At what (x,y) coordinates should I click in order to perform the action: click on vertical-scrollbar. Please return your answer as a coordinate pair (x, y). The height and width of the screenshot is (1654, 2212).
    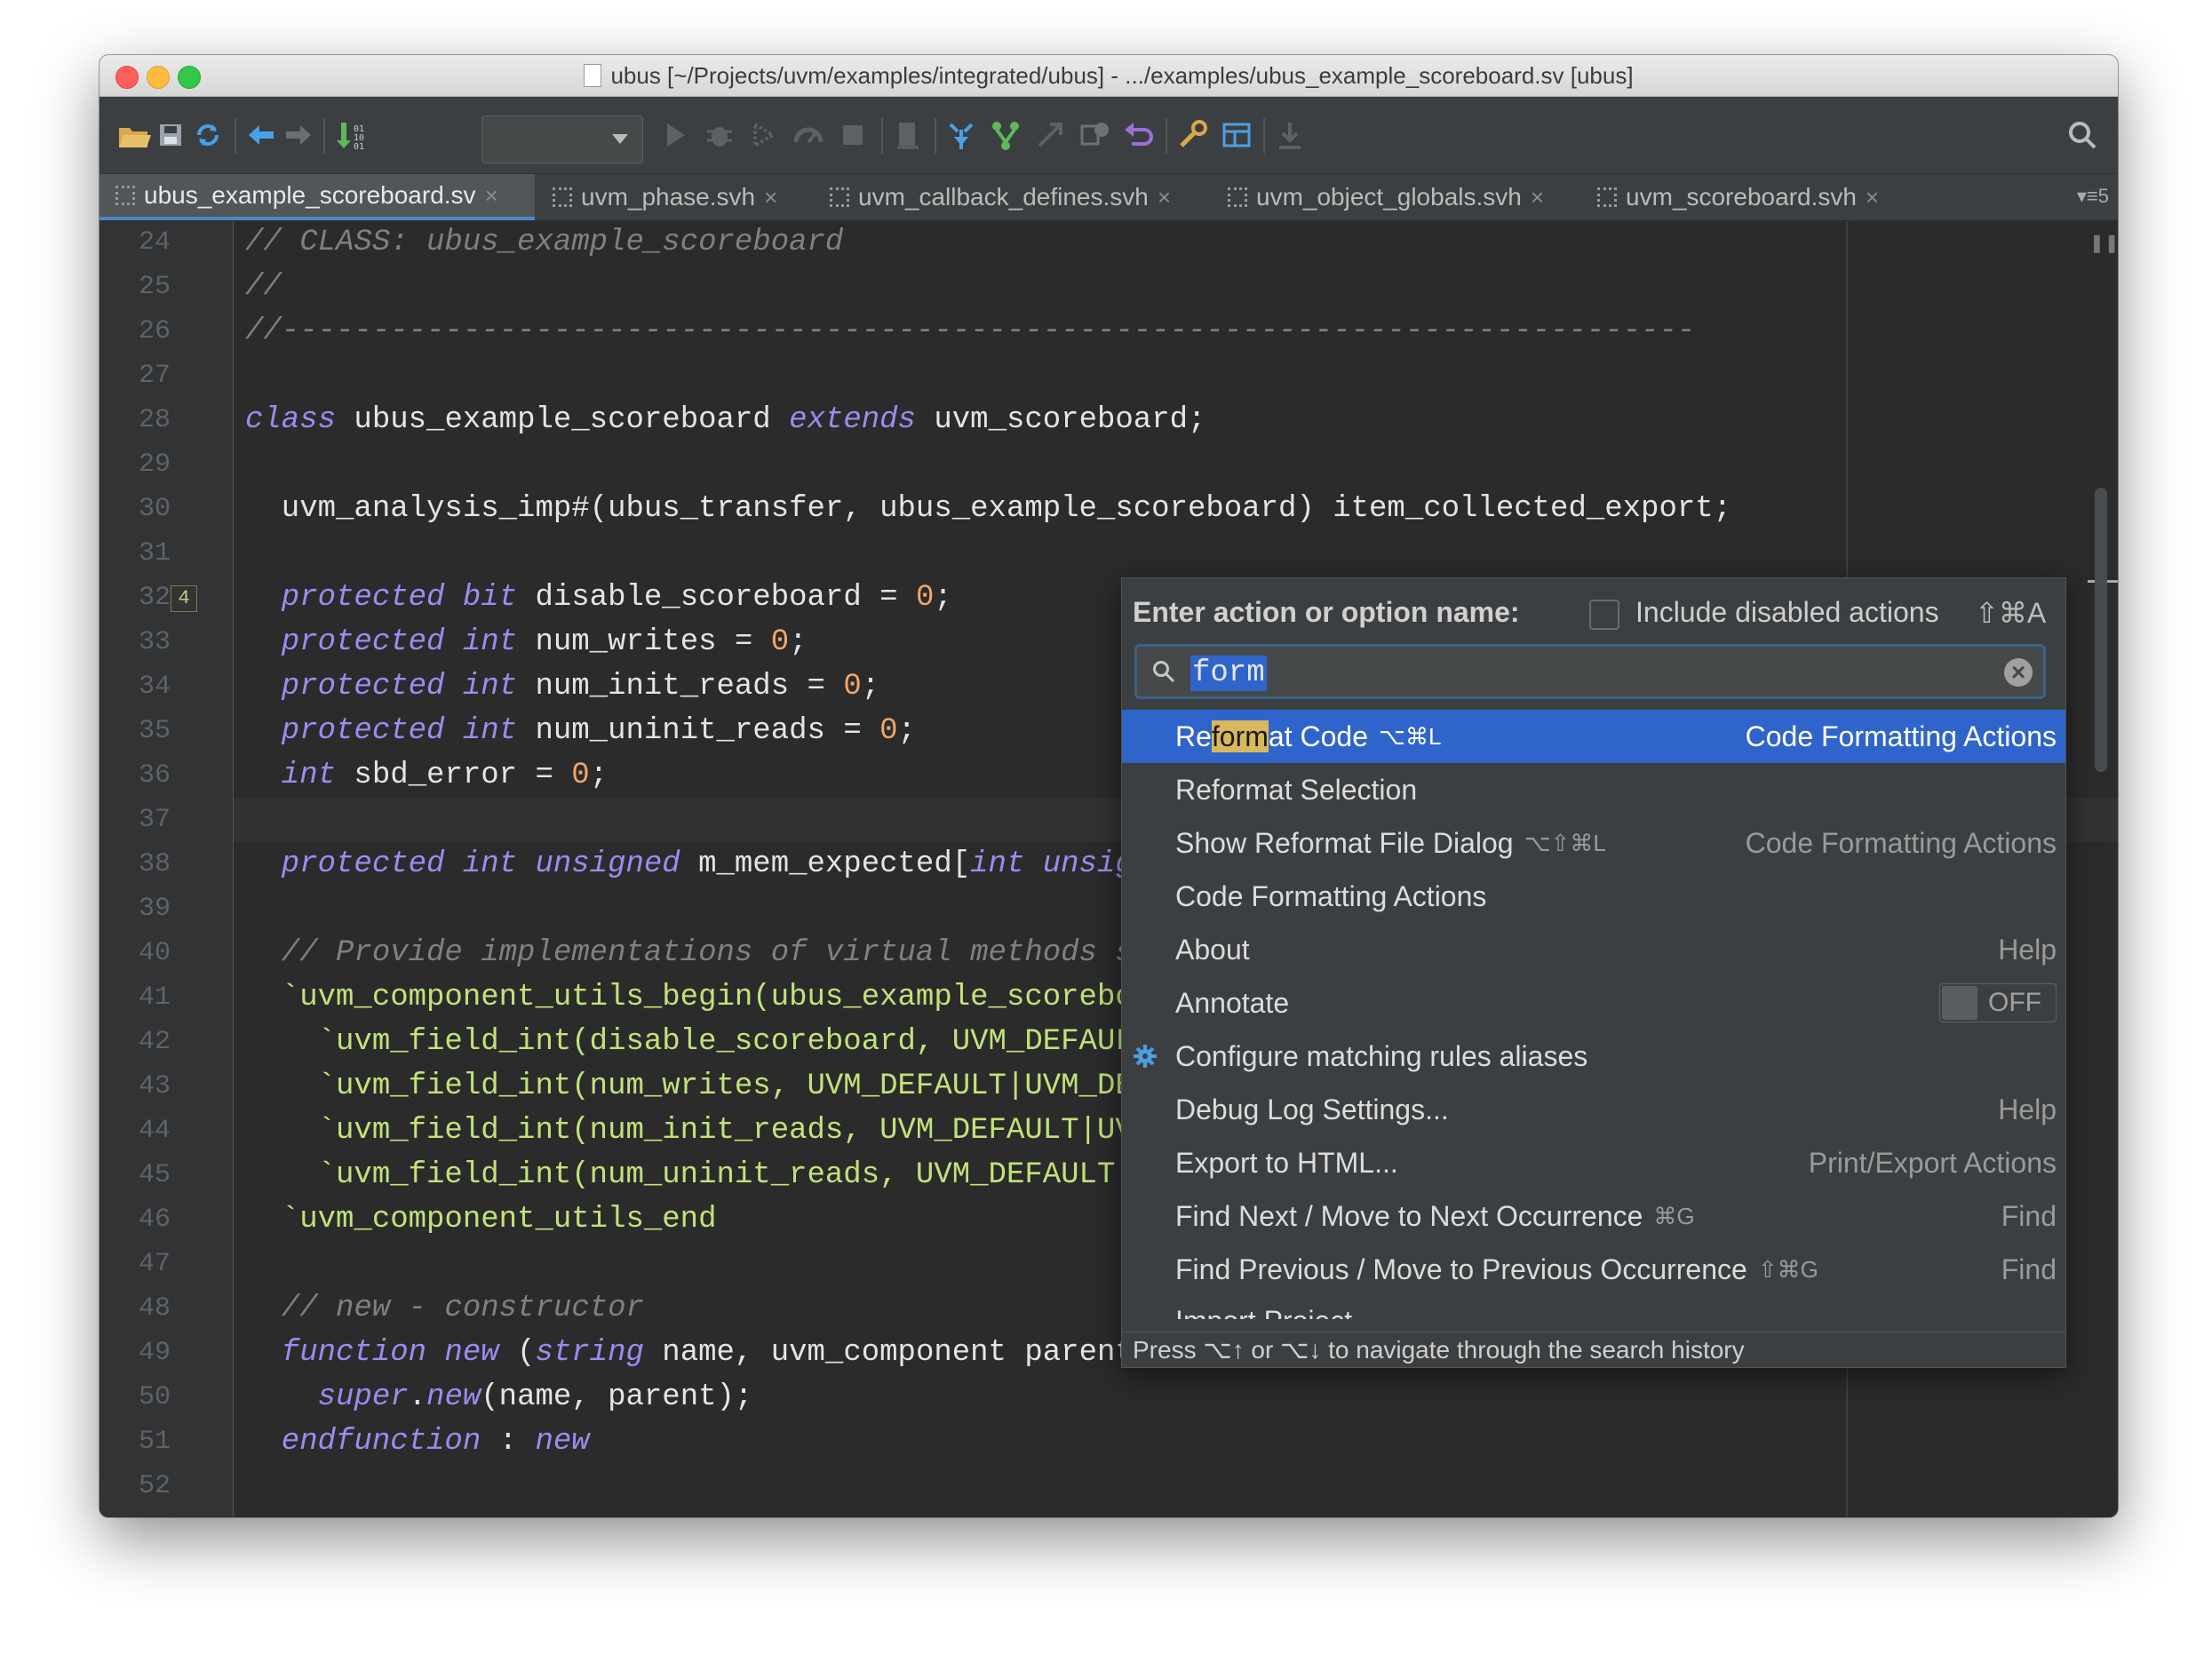
    Looking at the image, I should click on (2101, 630).